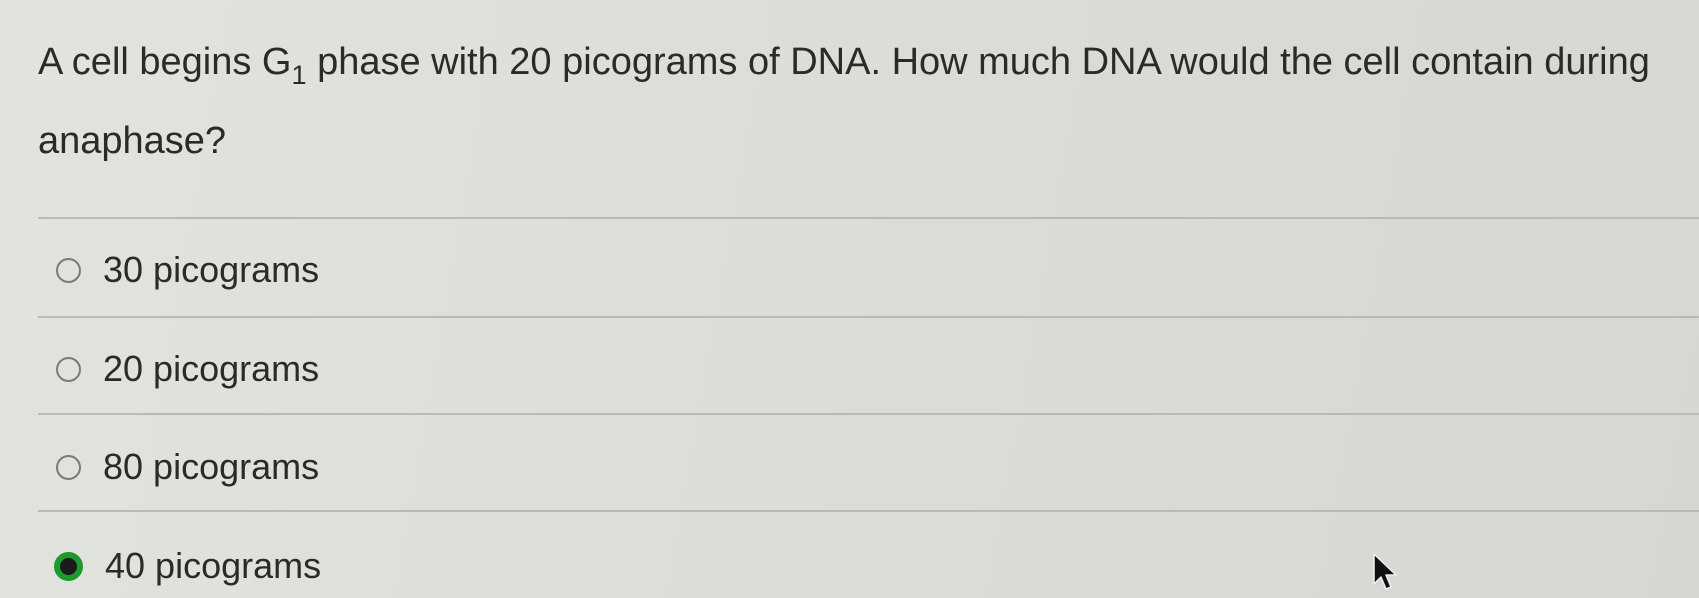 The width and height of the screenshot is (1699, 598). I want to click on answer-label: 30 picograms, so click(211, 269).